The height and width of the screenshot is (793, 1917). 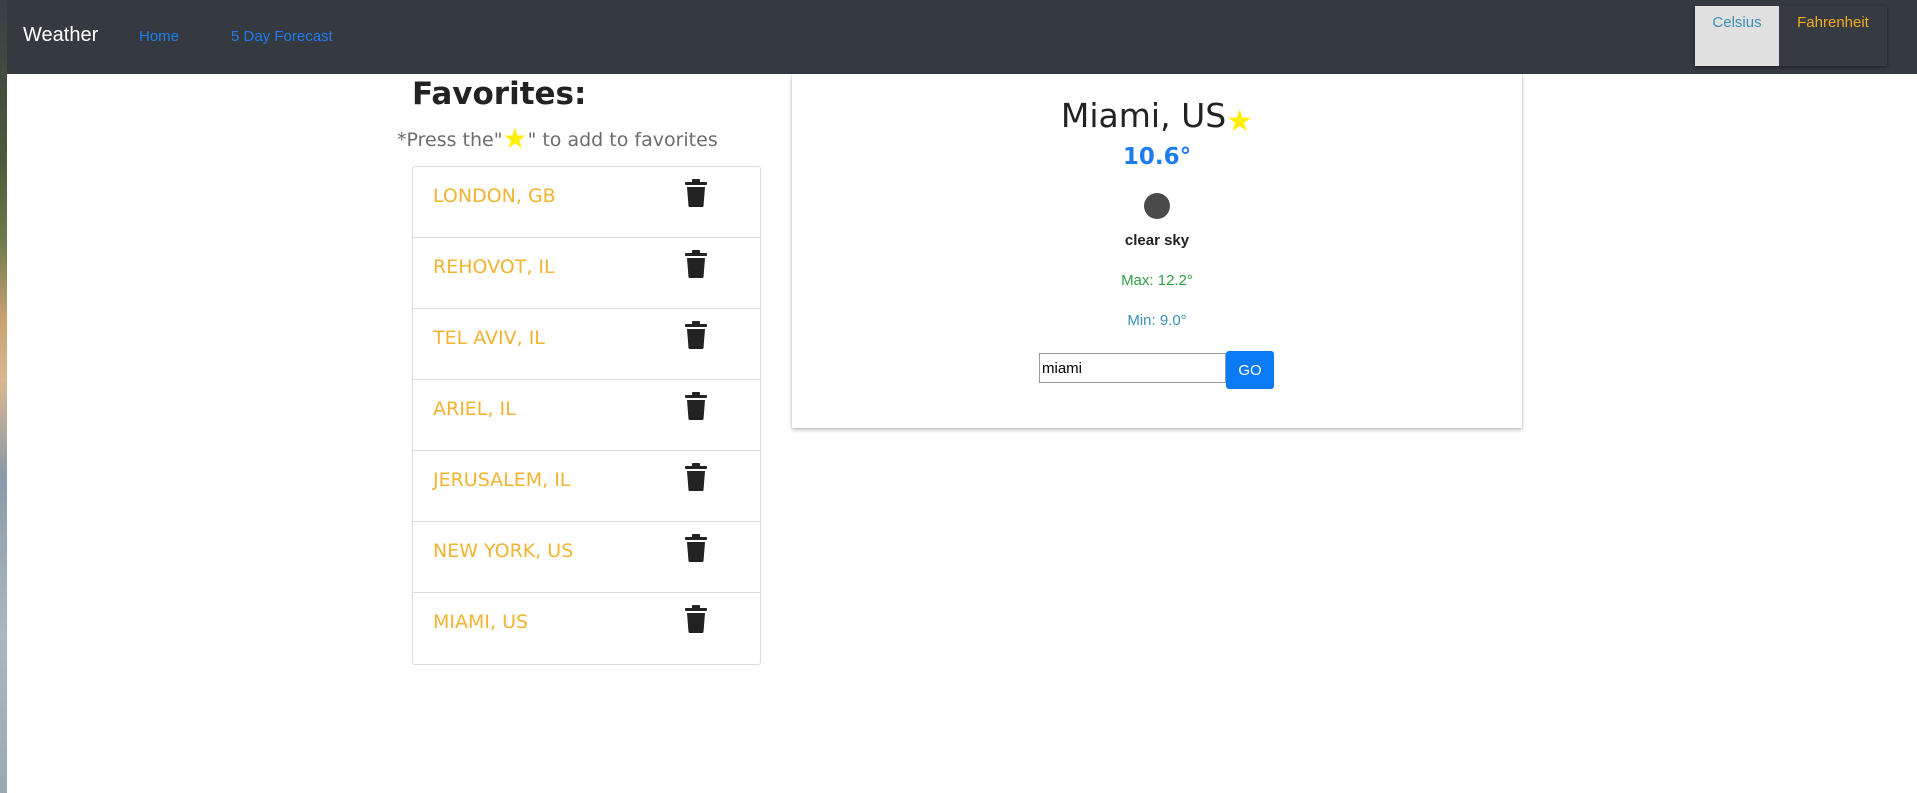 I want to click on brand-title: Weather, so click(x=60, y=35).